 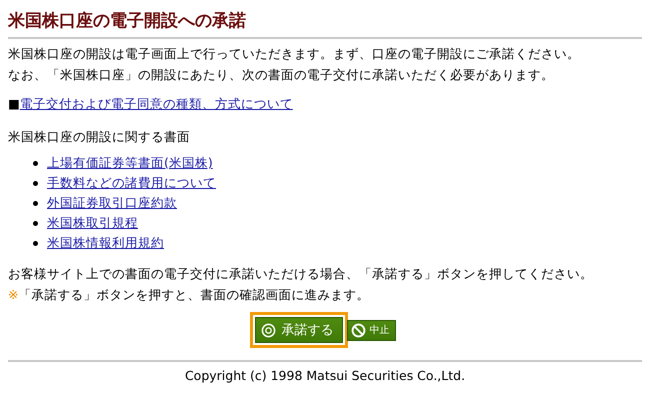 What do you see at coordinates (127, 21) in the screenshot?
I see `page-title: 米国株口座の電子開設への承諾` at bounding box center [127, 21].